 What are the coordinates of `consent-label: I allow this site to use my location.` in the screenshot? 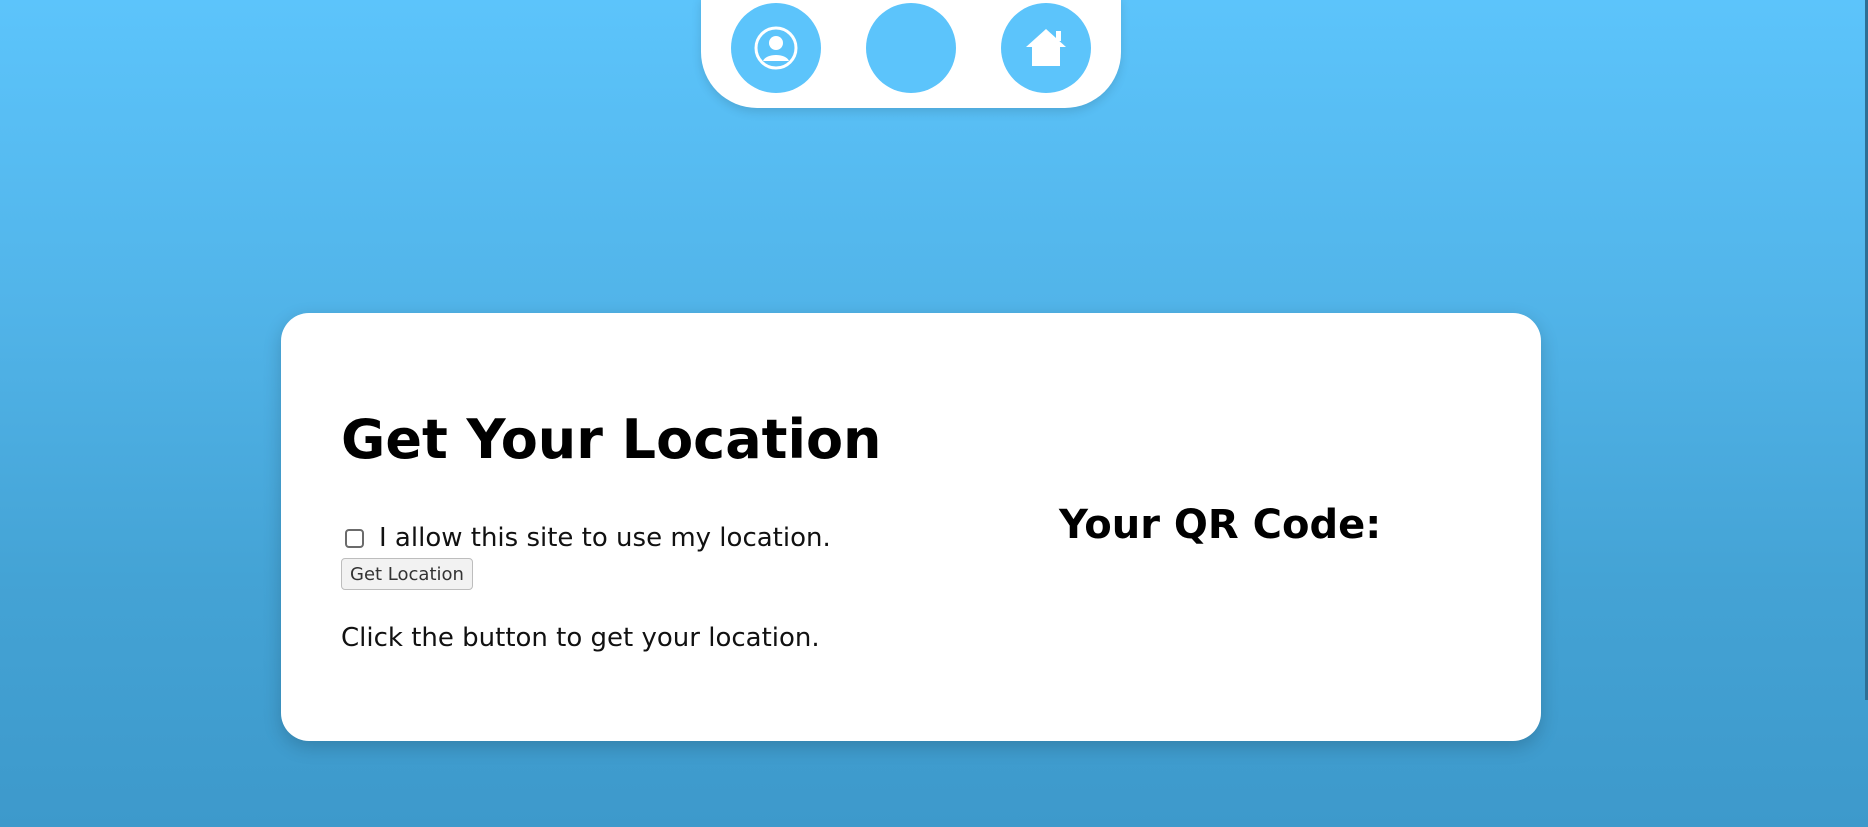 It's located at (605, 538).